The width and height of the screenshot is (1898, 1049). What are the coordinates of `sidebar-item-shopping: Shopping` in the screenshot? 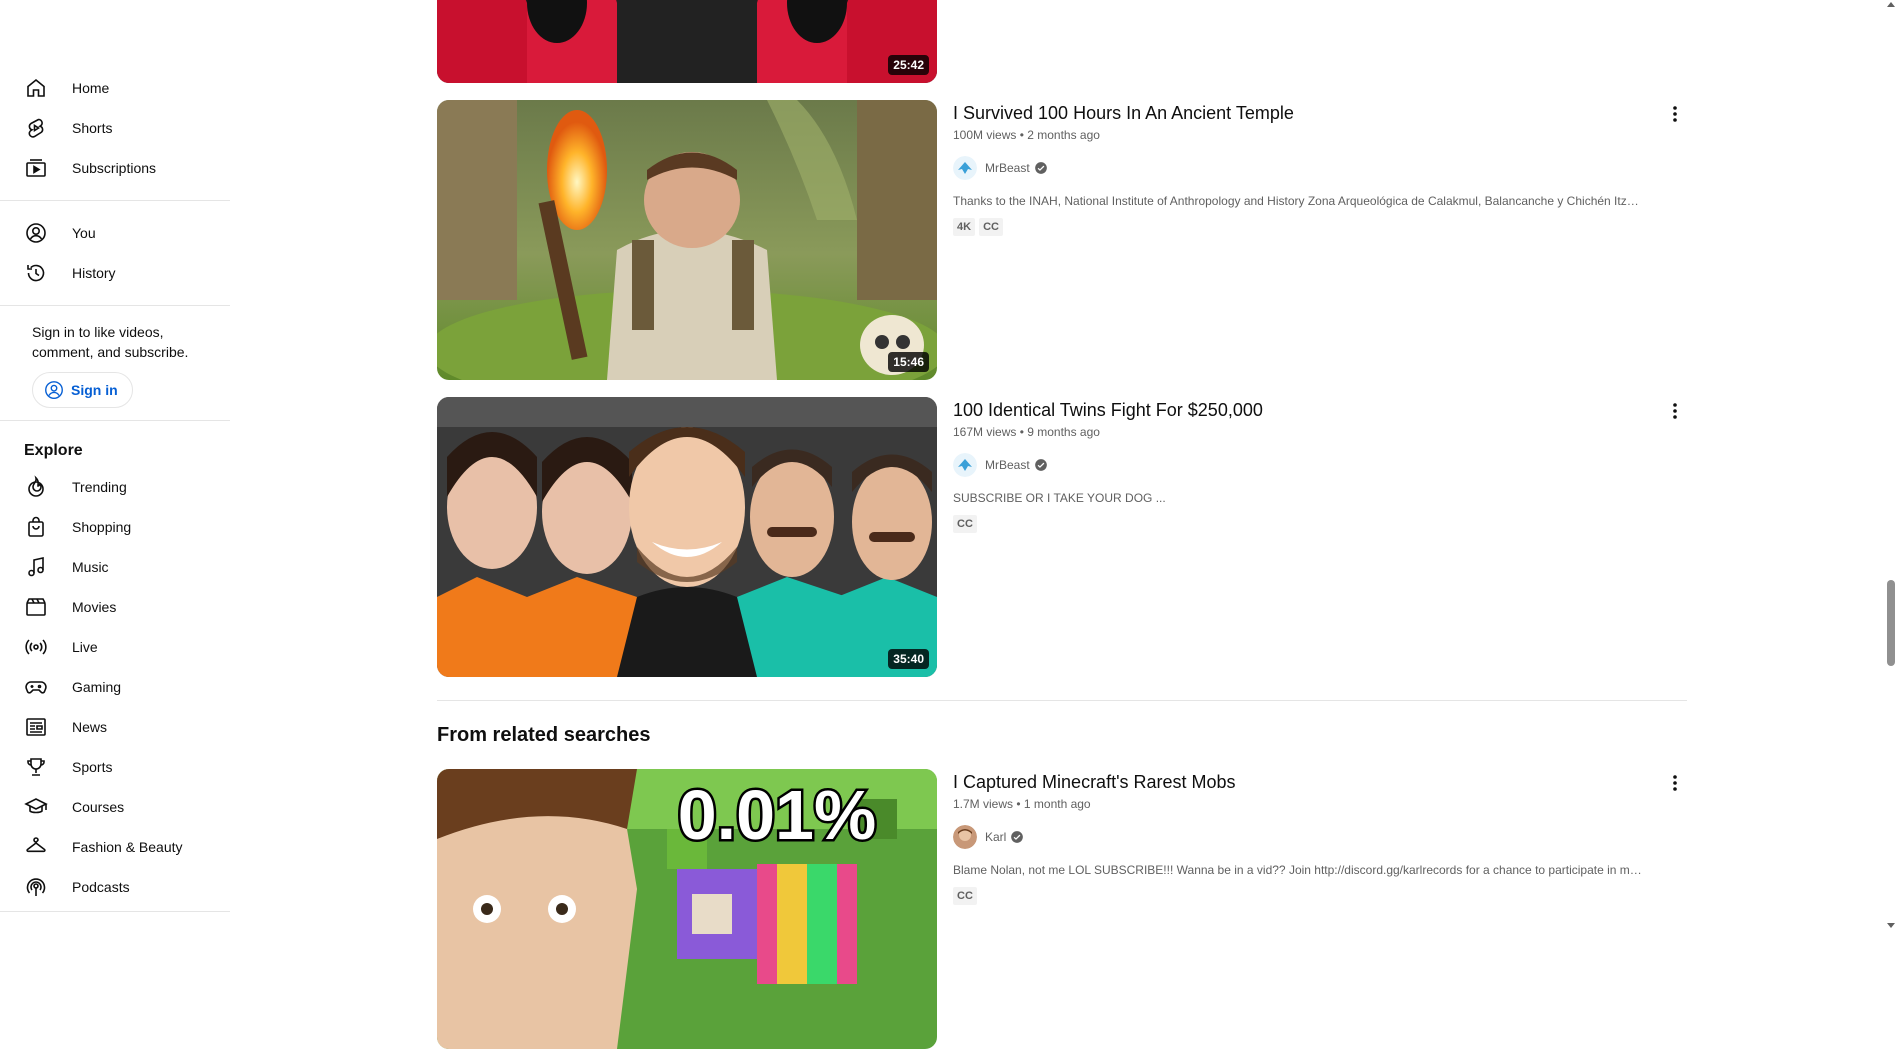 It's located at (115, 527).